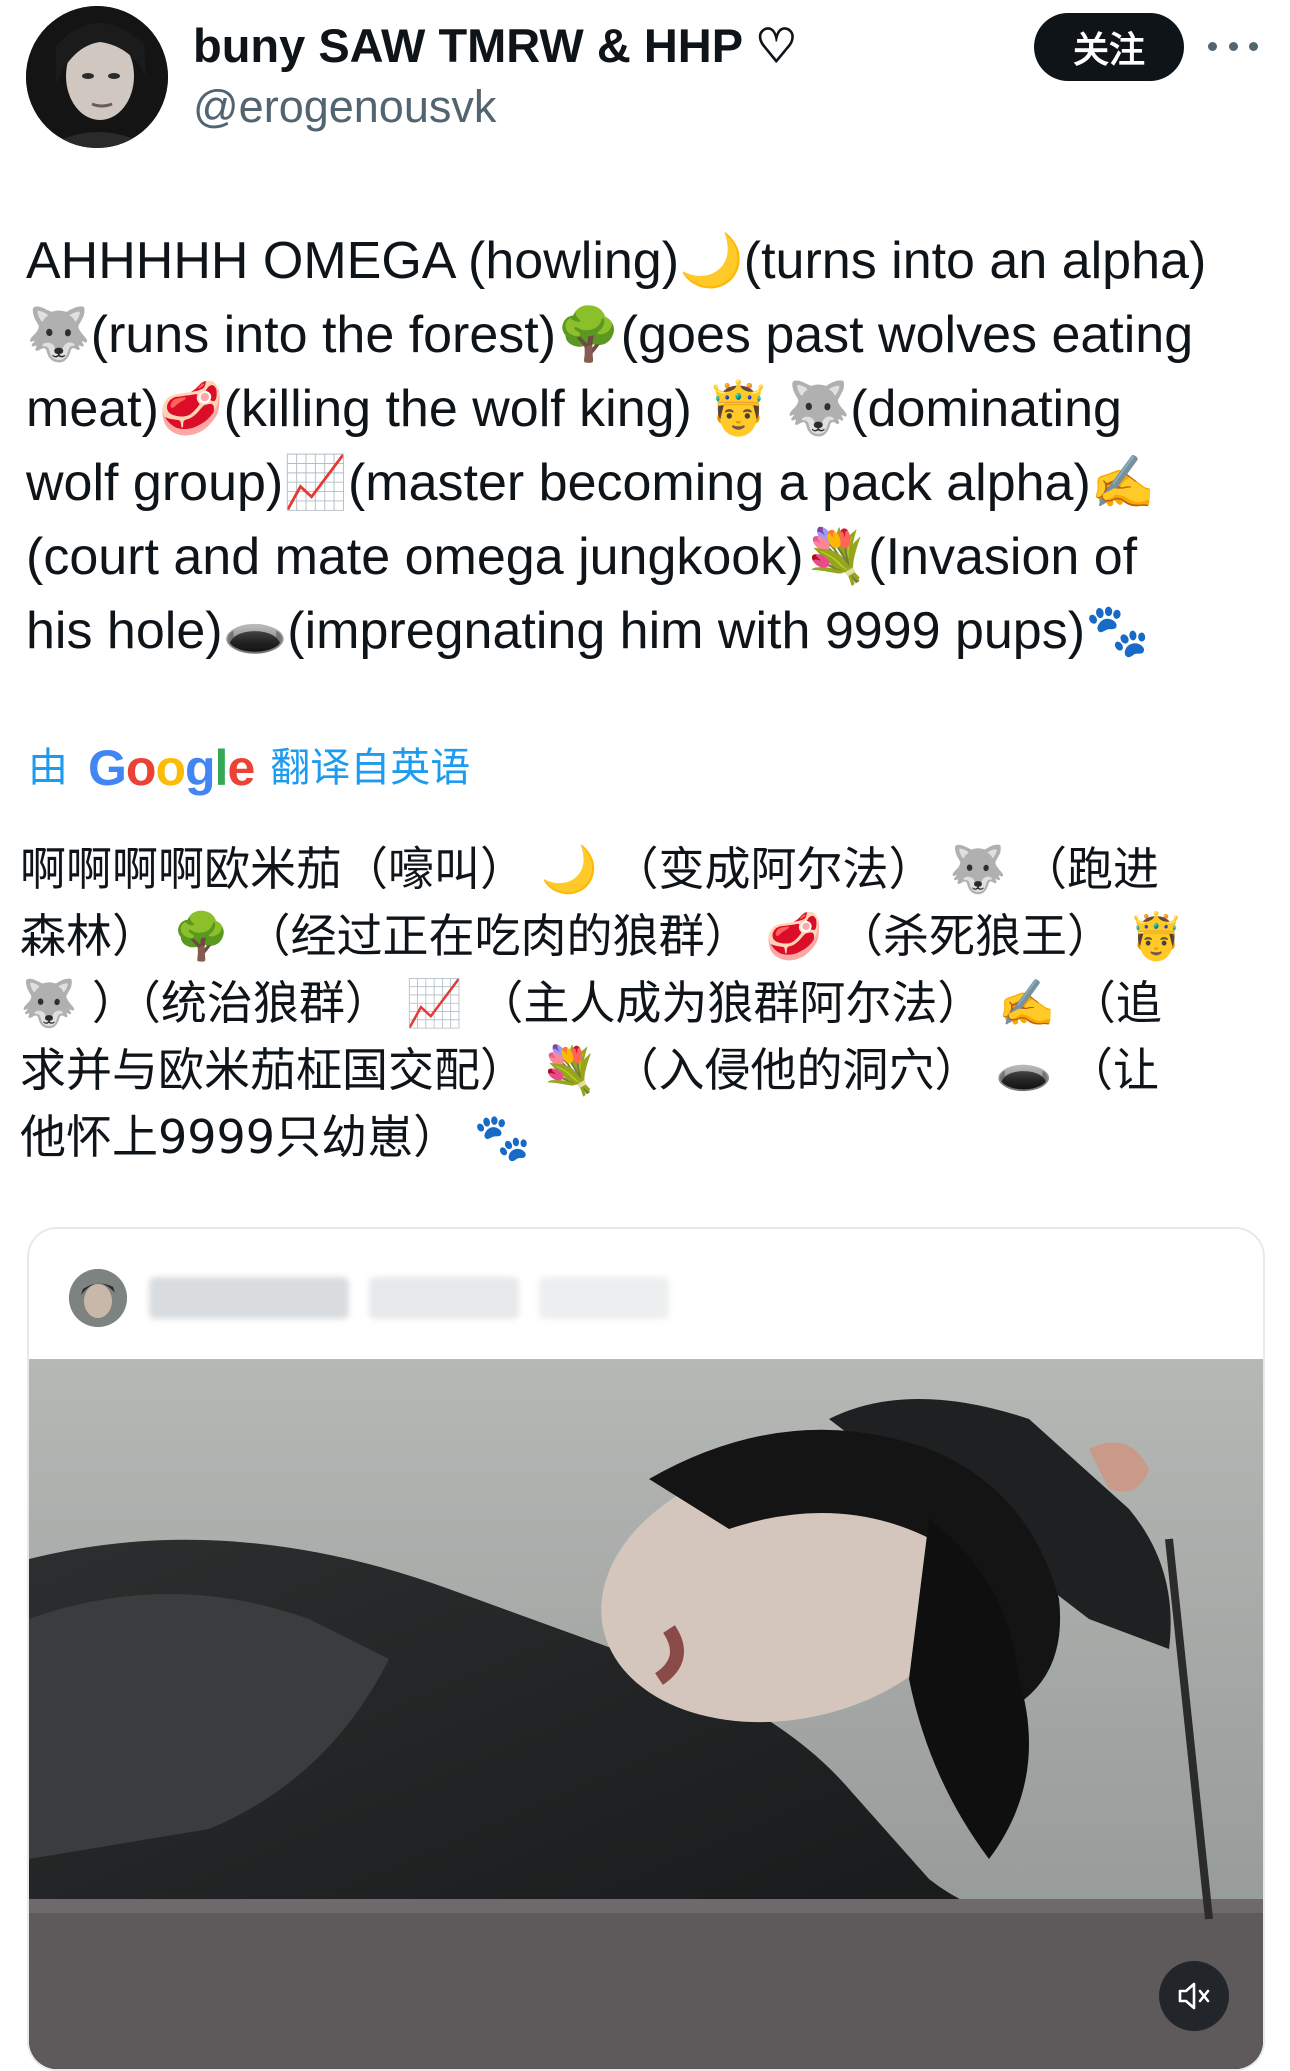 The width and height of the screenshot is (1290, 2071). What do you see at coordinates (171, 768) in the screenshot?
I see `google-logo: Google` at bounding box center [171, 768].